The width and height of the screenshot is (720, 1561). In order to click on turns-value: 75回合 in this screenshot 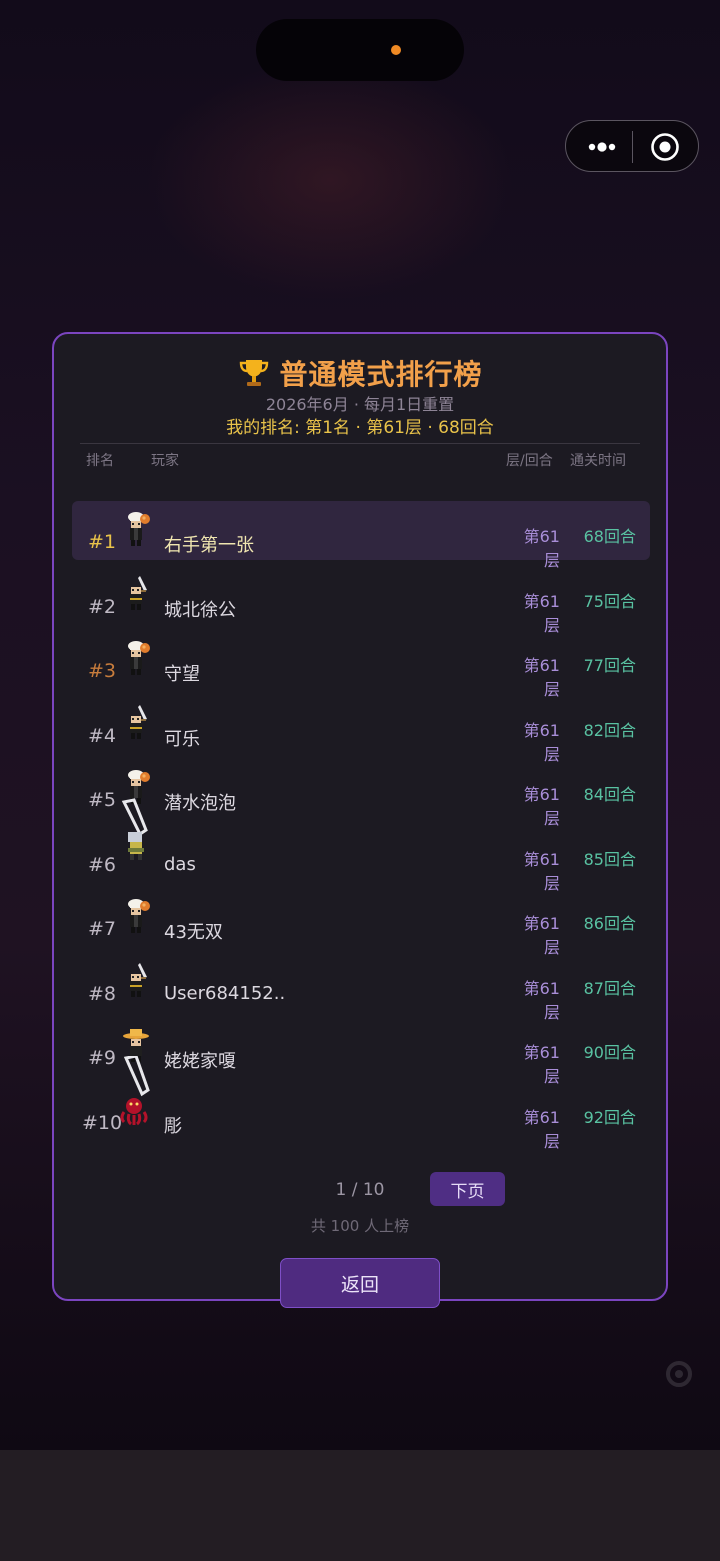, I will do `click(609, 601)`.